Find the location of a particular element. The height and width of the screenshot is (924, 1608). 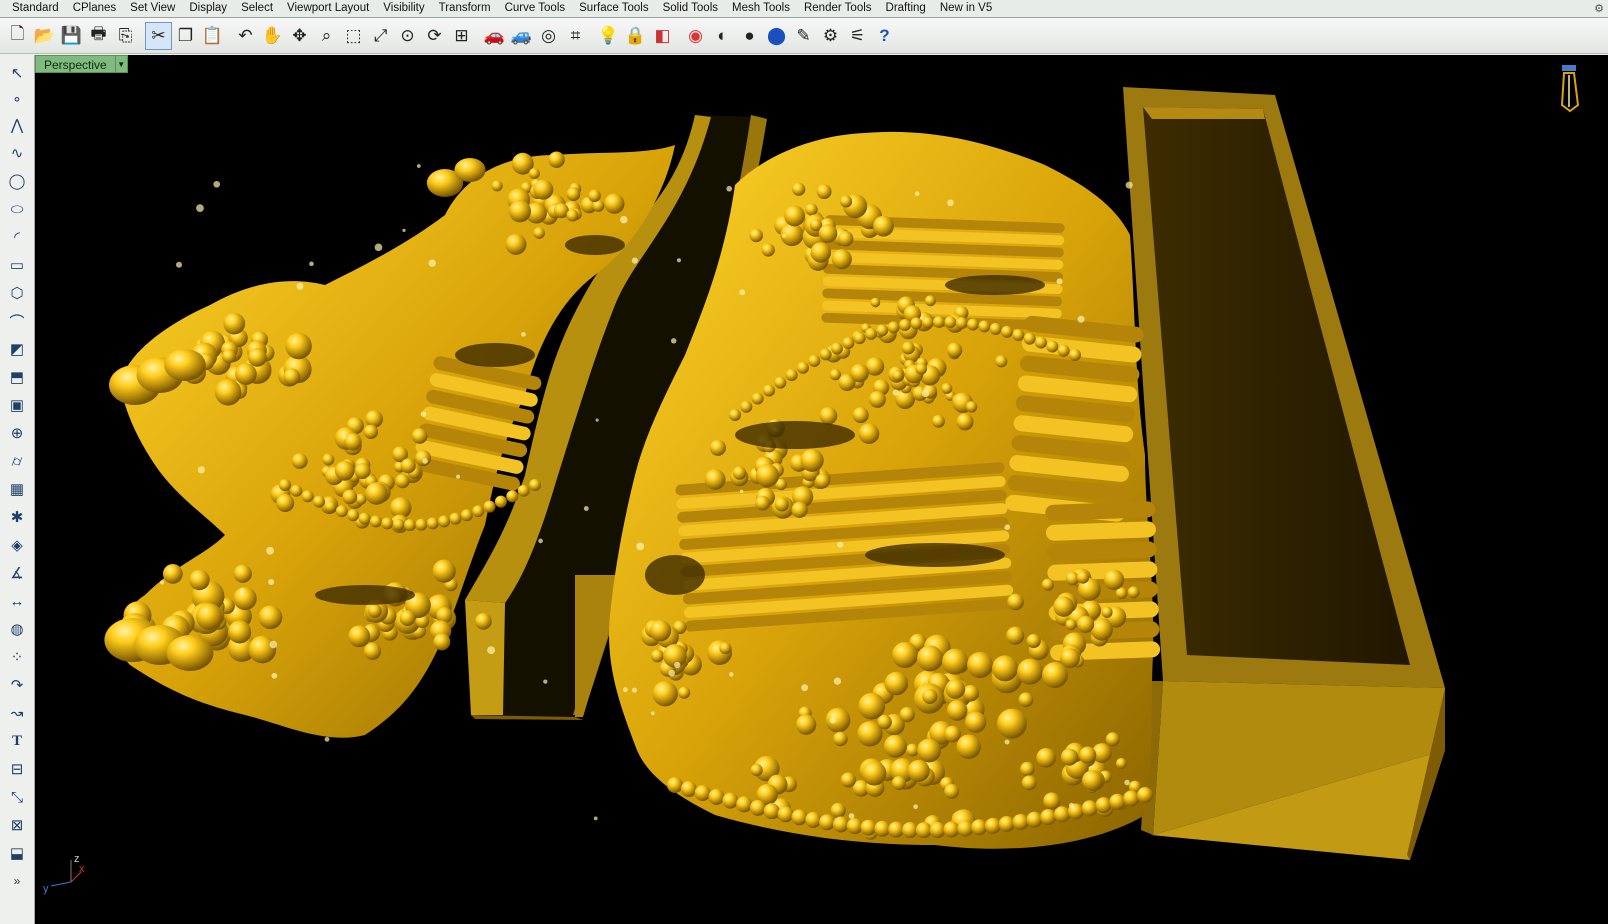

options-gear-icon: ⚙ is located at coordinates (830, 36).